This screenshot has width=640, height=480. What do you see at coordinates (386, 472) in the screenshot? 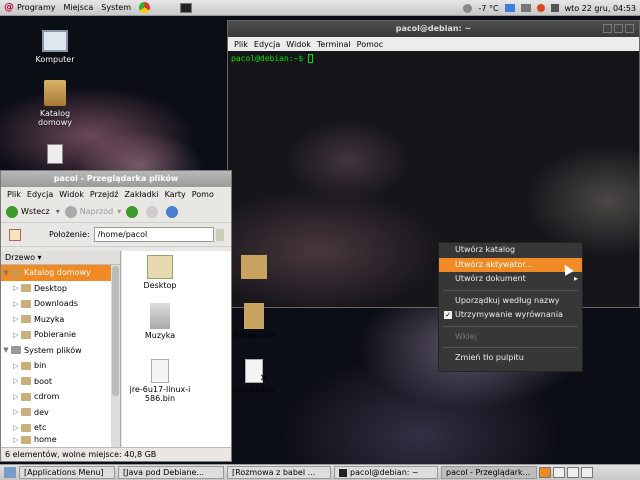
I see `task-terminal: pacol@debian: ~` at bounding box center [386, 472].